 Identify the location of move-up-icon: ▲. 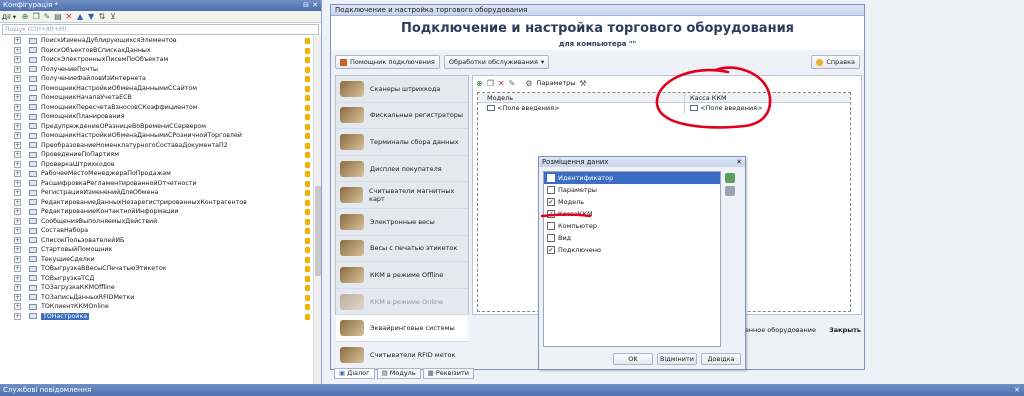
(80, 17).